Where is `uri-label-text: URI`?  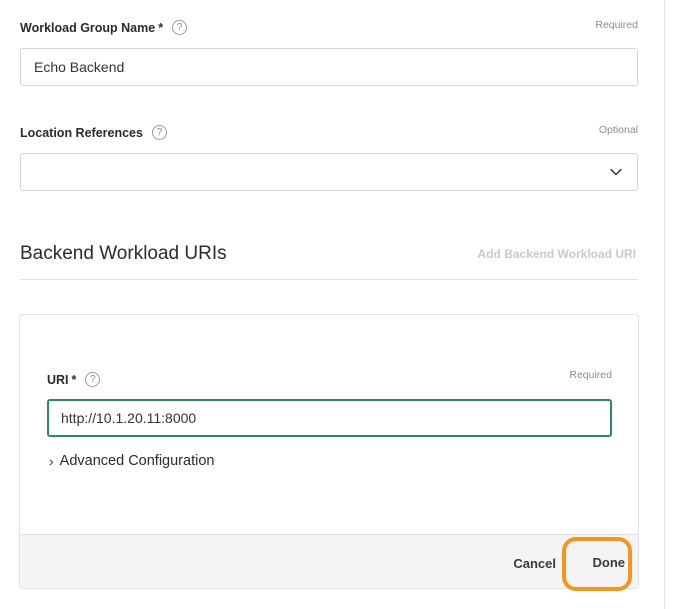
uri-label-text: URI is located at coordinates (58, 379).